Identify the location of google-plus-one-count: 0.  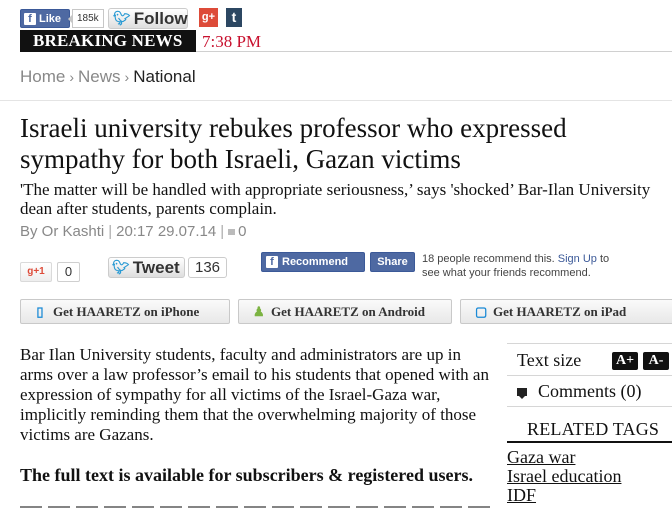
(68, 272).